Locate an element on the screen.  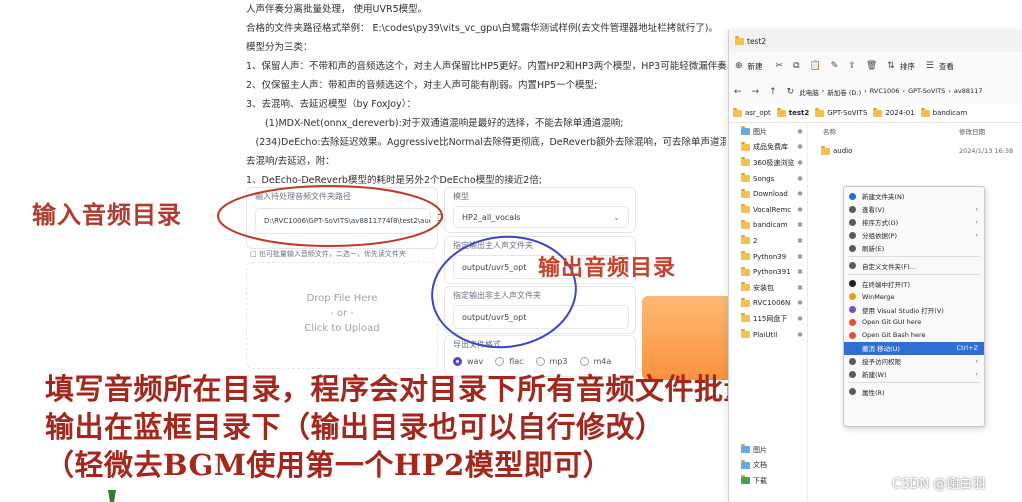
cut-icon: ✂ is located at coordinates (780, 66).